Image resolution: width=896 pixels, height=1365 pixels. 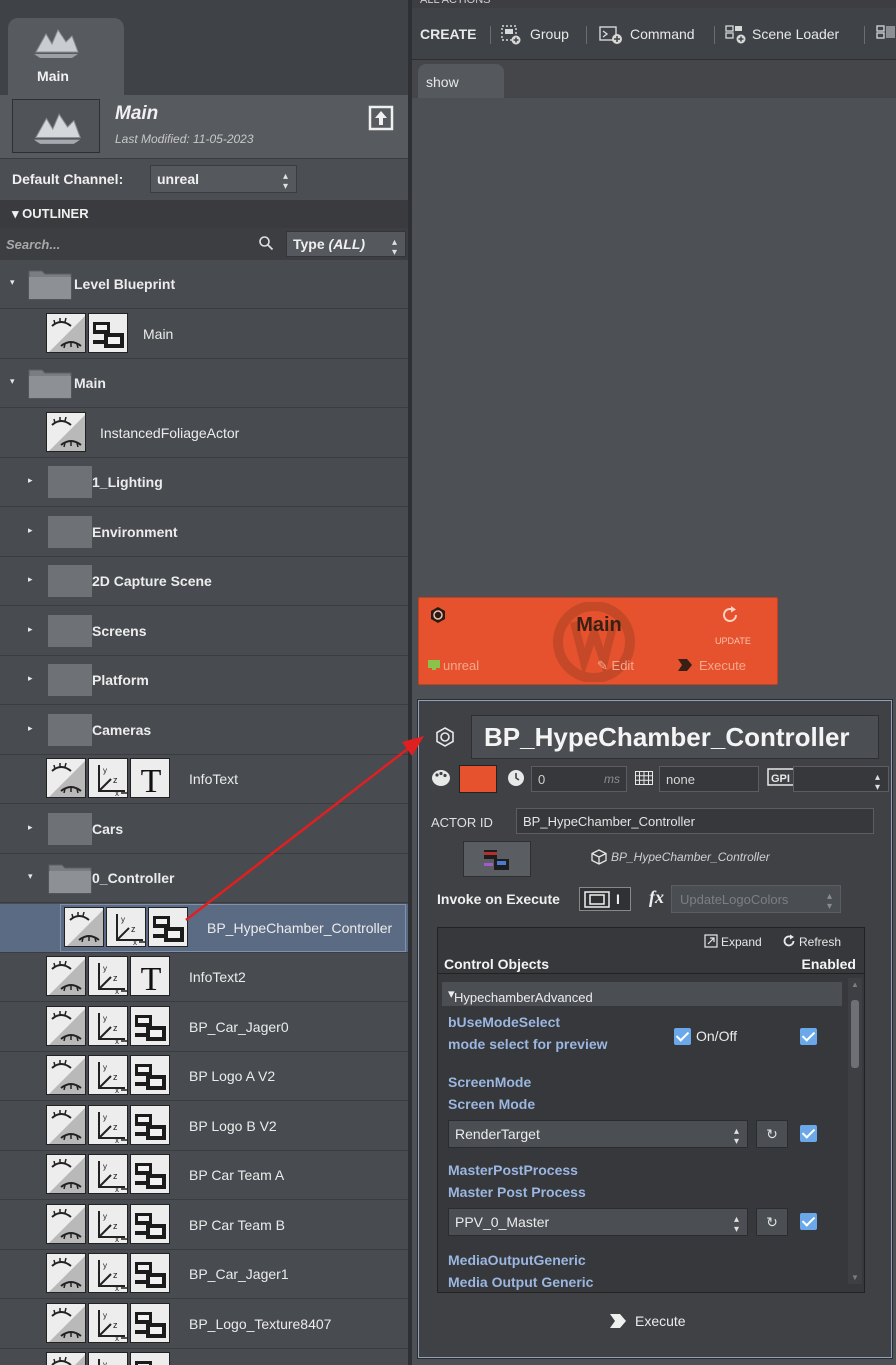 I want to click on tree-actor-row: y z x BP_Logo_Texture8407, so click(x=204, y=1324).